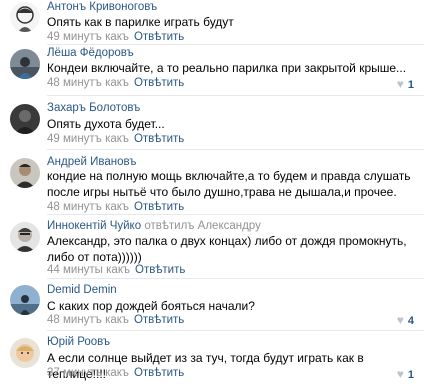  What do you see at coordinates (88, 373) in the screenshot?
I see `comment-time: 37 минутъ какъ` at bounding box center [88, 373].